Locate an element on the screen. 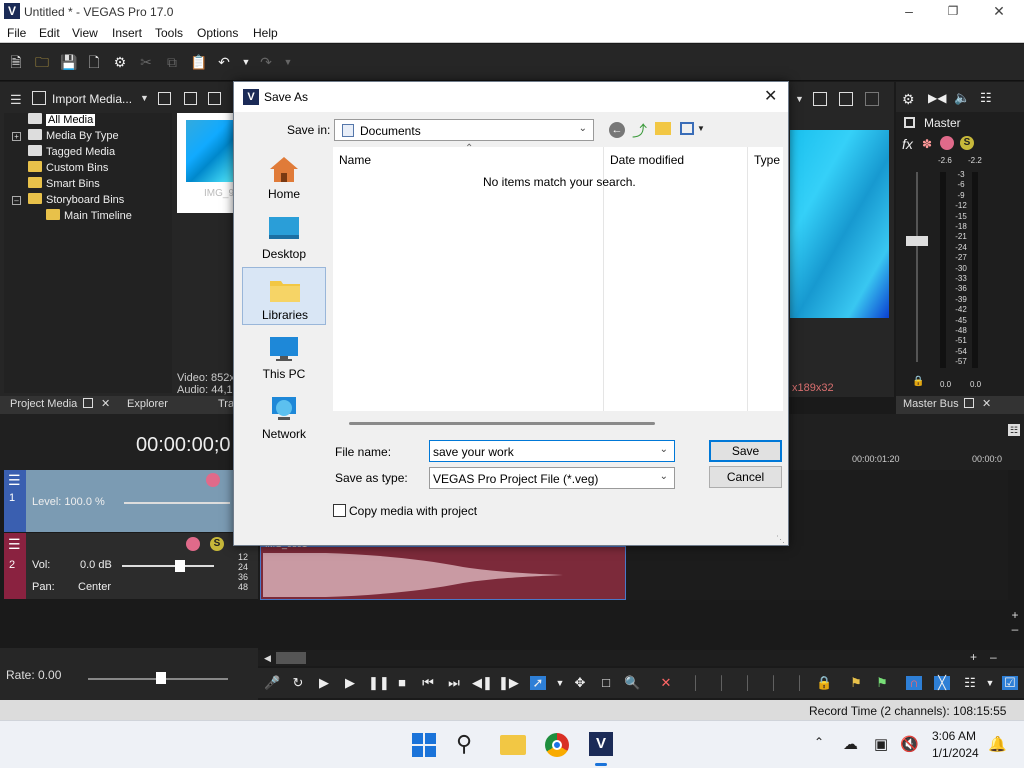 Image resolution: width=1024 pixels, height=768 pixels. remove-media-icon is located at coordinates (214, 98).